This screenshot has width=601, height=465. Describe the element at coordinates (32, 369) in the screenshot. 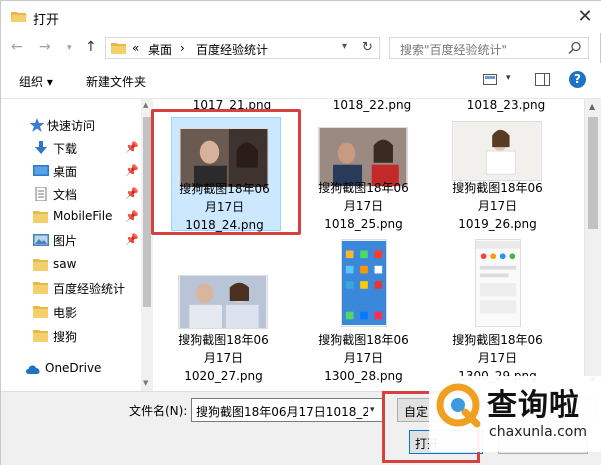

I see `cloud-icon` at that location.